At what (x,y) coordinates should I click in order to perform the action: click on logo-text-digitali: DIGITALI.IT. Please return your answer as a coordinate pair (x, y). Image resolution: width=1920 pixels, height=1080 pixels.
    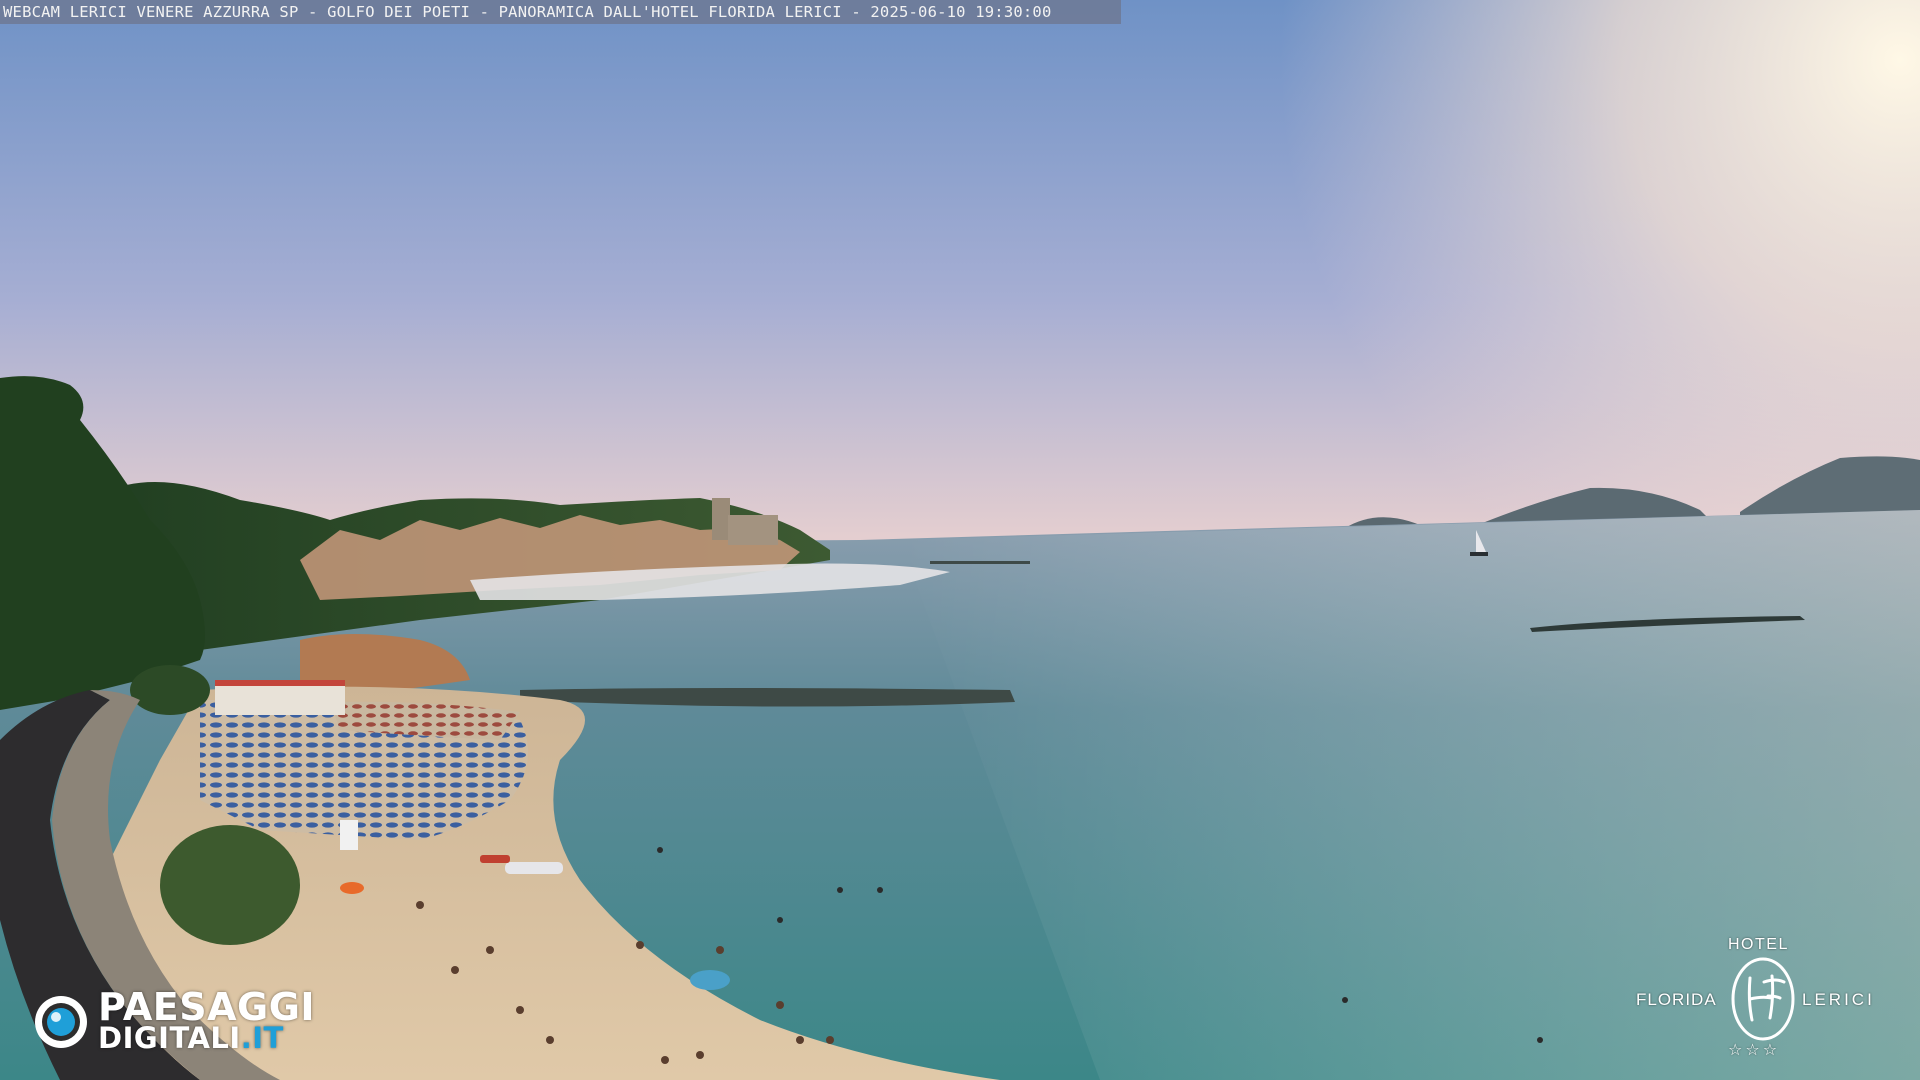
    Looking at the image, I should click on (191, 1038).